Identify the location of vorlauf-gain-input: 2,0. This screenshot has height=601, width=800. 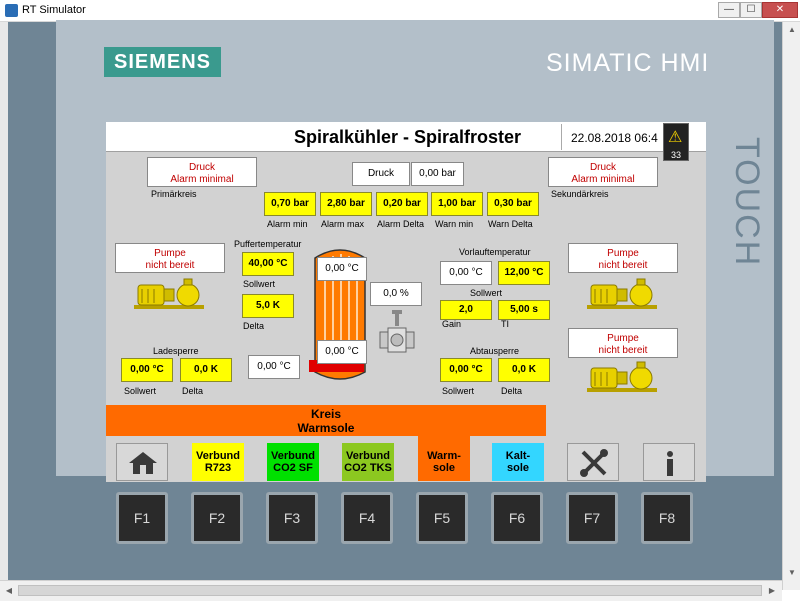
(466, 310).